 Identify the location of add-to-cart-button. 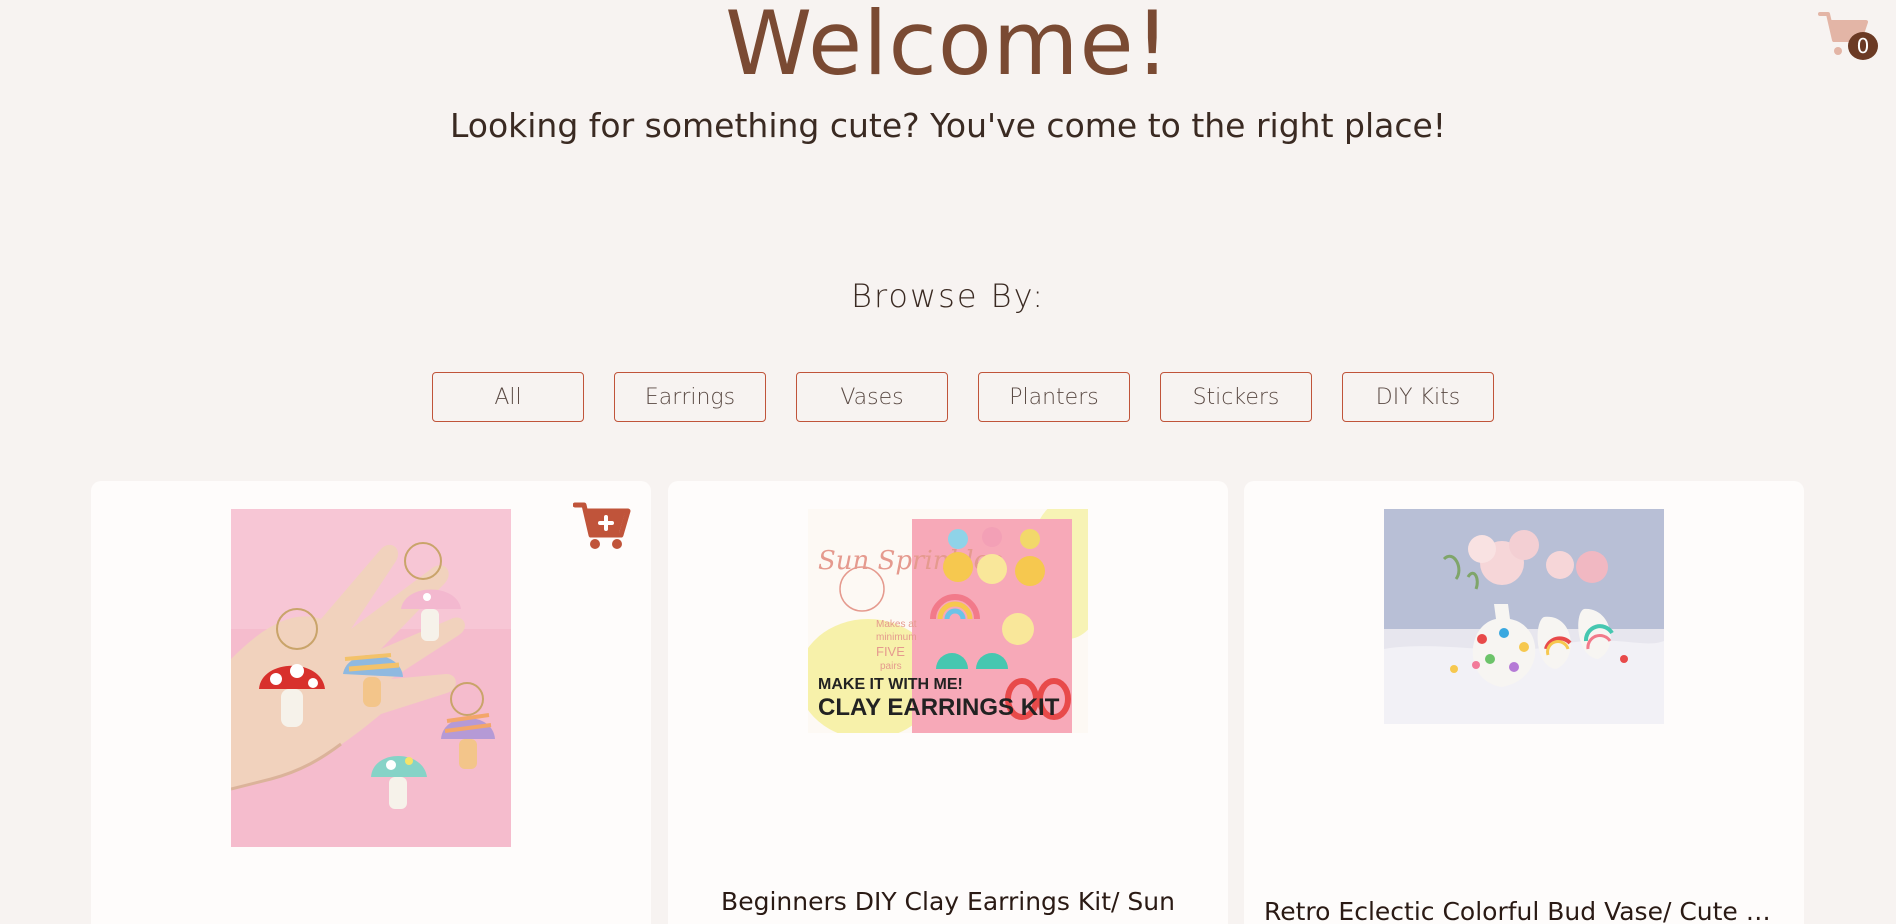
(602, 525).